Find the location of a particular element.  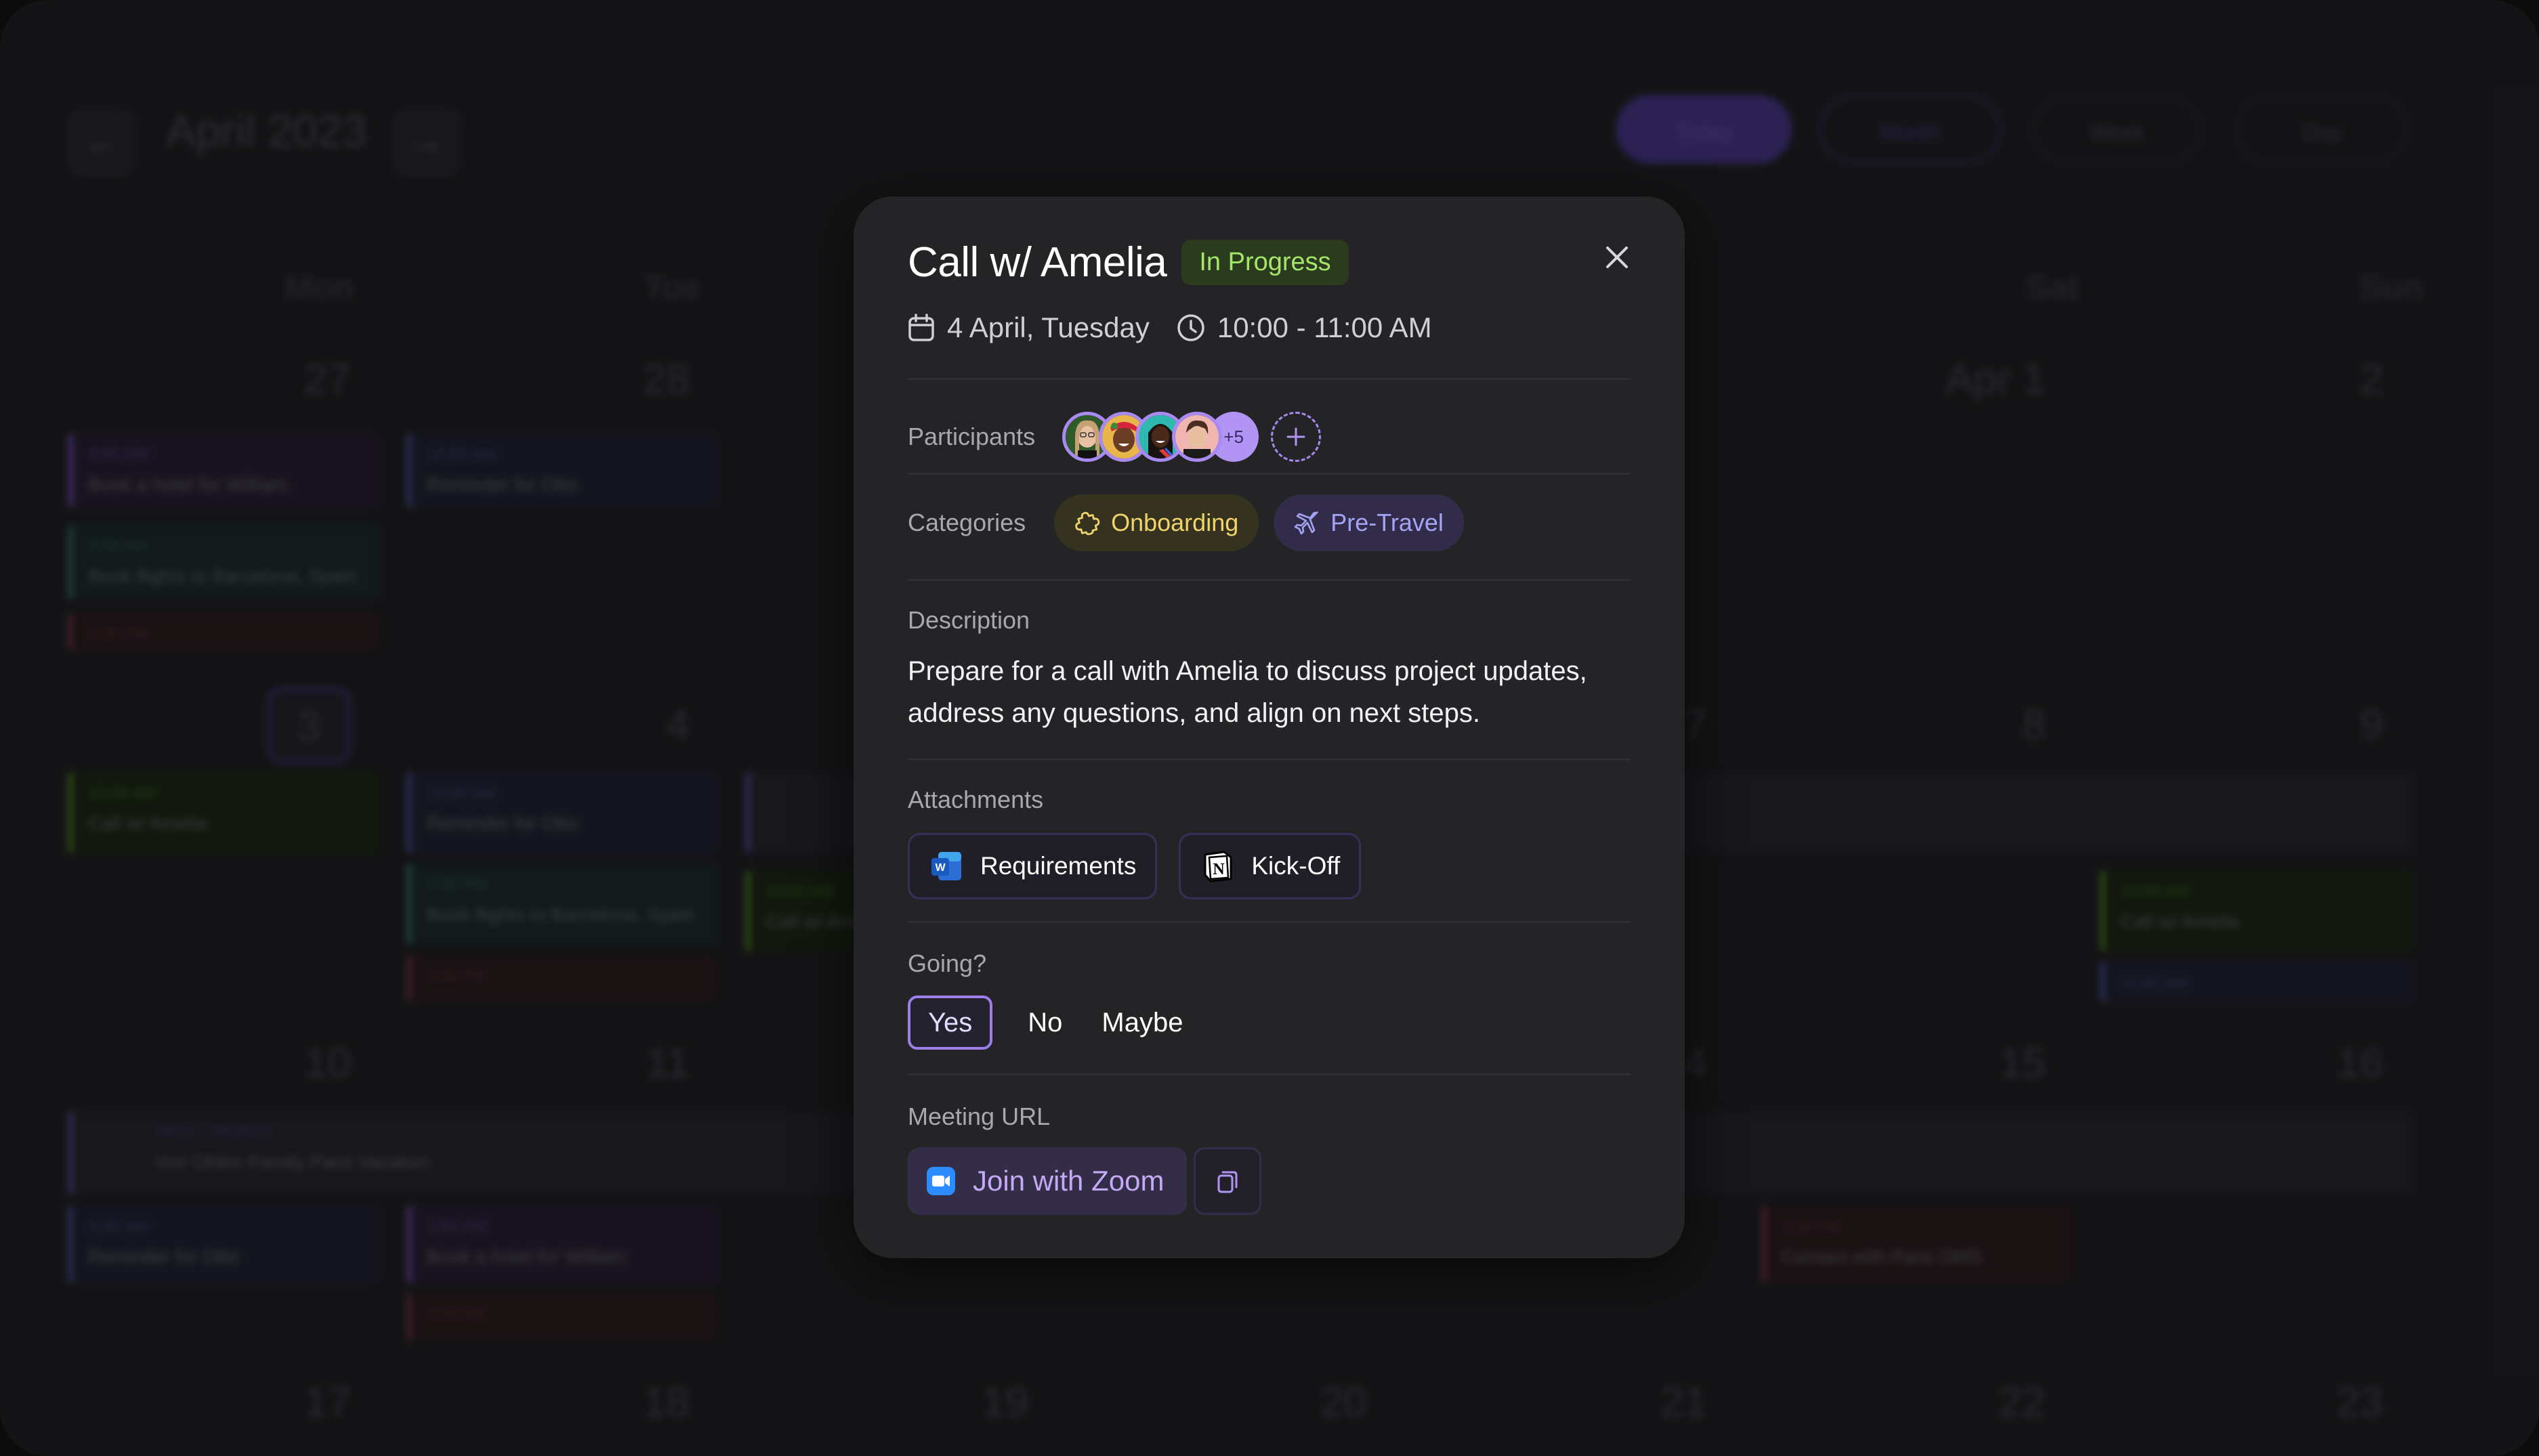

rsvp-yes: Yes is located at coordinates (950, 1022).